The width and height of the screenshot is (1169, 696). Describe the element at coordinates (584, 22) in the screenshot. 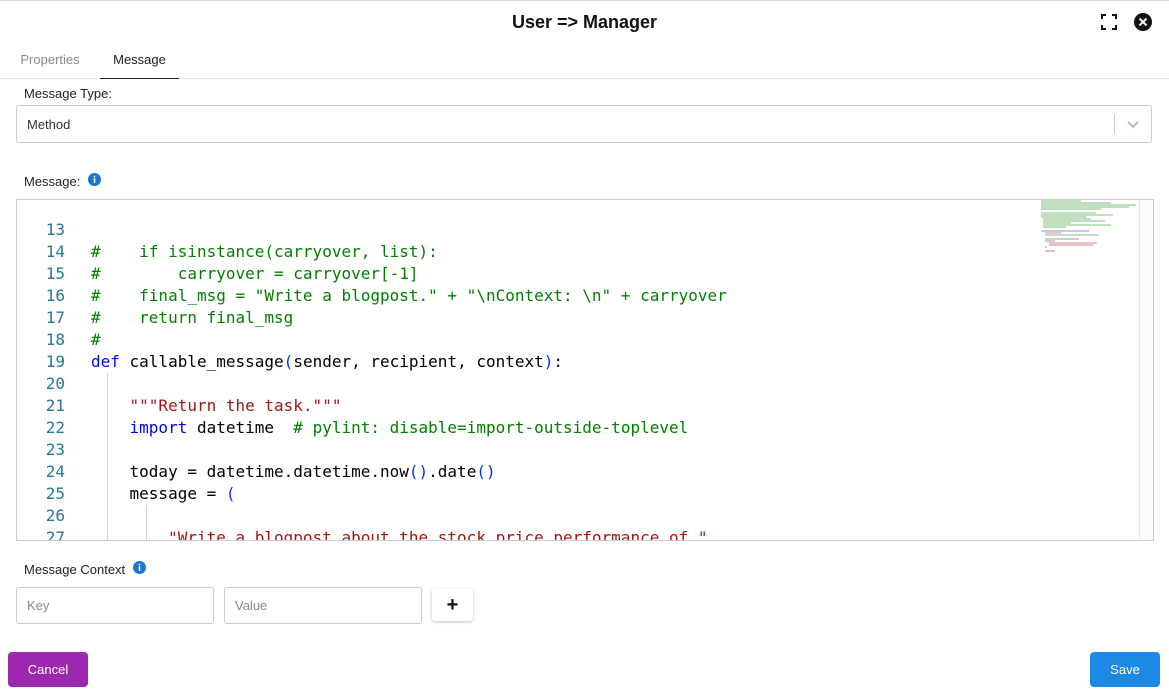

I see `dialog-title: User => Manager` at that location.